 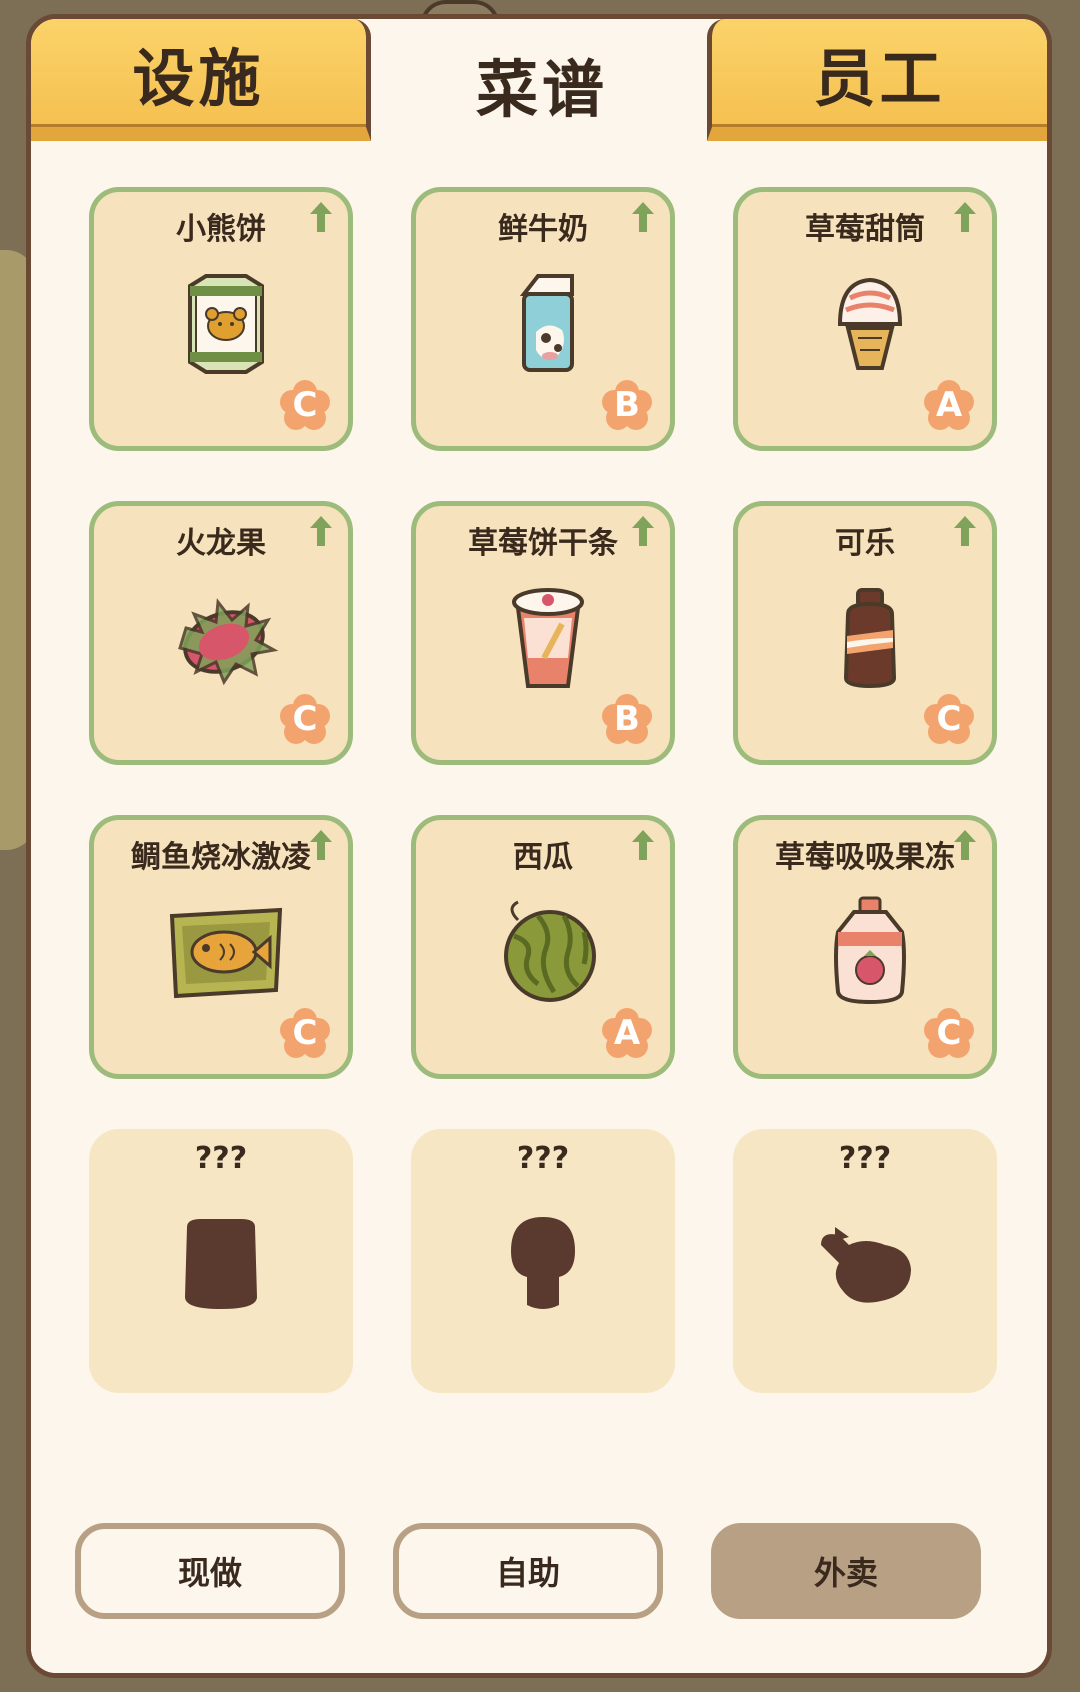 I want to click on recipe-card: 鲷鱼烧冰激凌 C, so click(x=221, y=947).